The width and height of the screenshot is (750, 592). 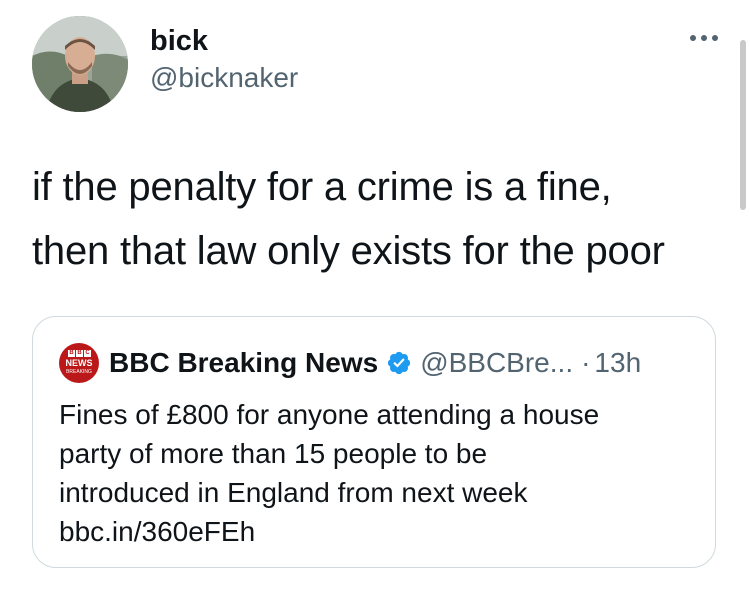 What do you see at coordinates (743, 125) in the screenshot?
I see `scrollbar` at bounding box center [743, 125].